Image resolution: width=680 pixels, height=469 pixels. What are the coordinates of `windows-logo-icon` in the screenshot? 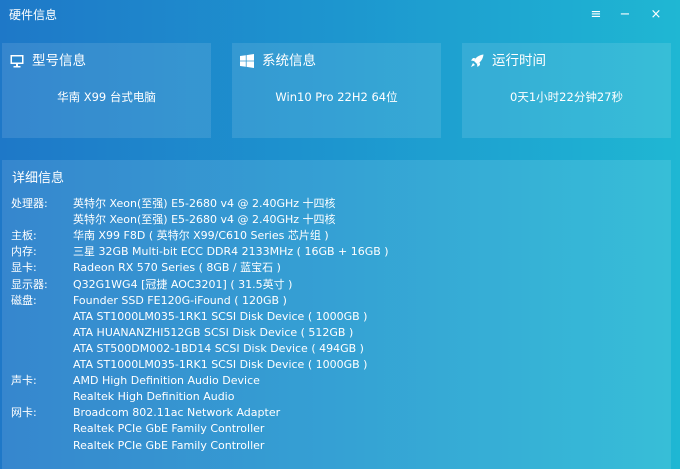 It's located at (247, 61).